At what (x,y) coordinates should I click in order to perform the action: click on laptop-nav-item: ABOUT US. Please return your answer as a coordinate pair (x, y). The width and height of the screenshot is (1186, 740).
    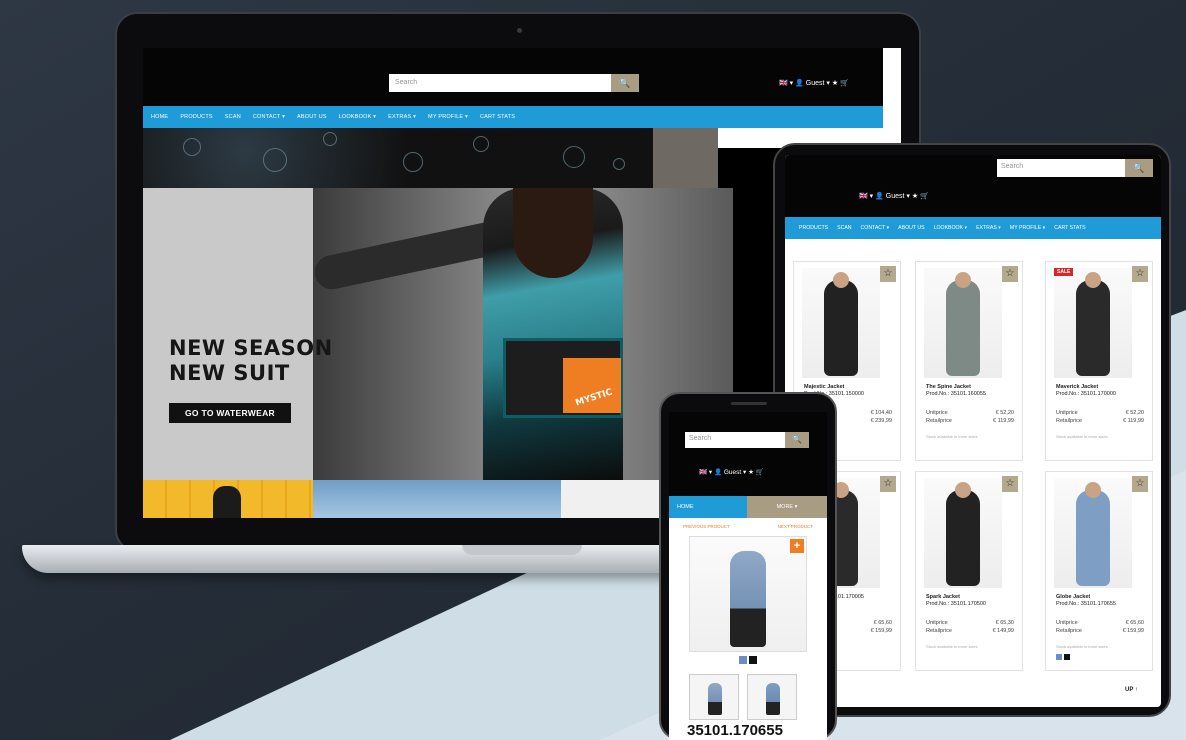
    Looking at the image, I should click on (312, 117).